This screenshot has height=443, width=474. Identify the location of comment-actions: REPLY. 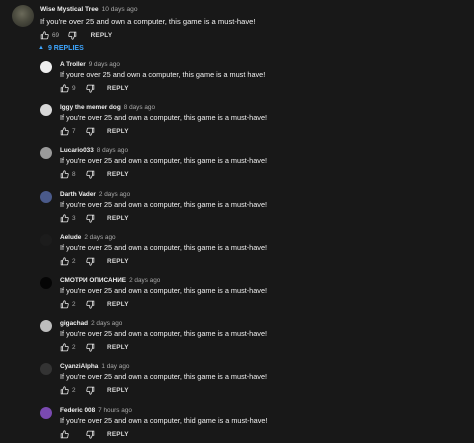
(94, 436).